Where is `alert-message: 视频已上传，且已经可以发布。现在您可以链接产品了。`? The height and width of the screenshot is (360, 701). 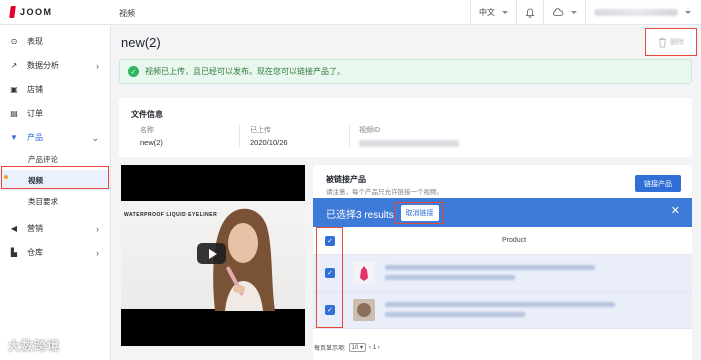 alert-message: 视频已上传，且已经可以发布。现在您可以链接产品了。 is located at coordinates (245, 71).